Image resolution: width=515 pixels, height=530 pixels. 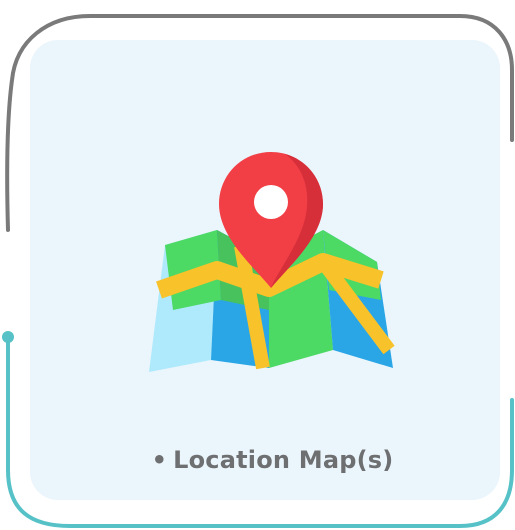 I want to click on teal-frame-dot, so click(x=8, y=337).